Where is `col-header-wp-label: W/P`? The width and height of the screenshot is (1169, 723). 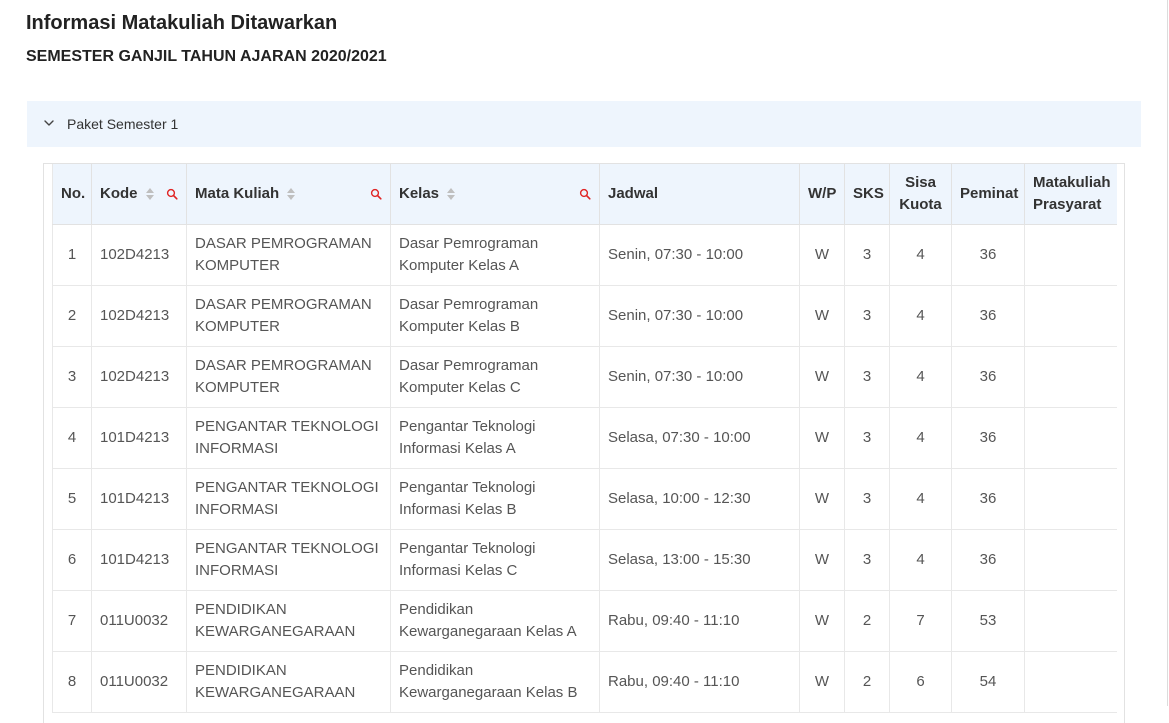
col-header-wp-label: W/P is located at coordinates (822, 193).